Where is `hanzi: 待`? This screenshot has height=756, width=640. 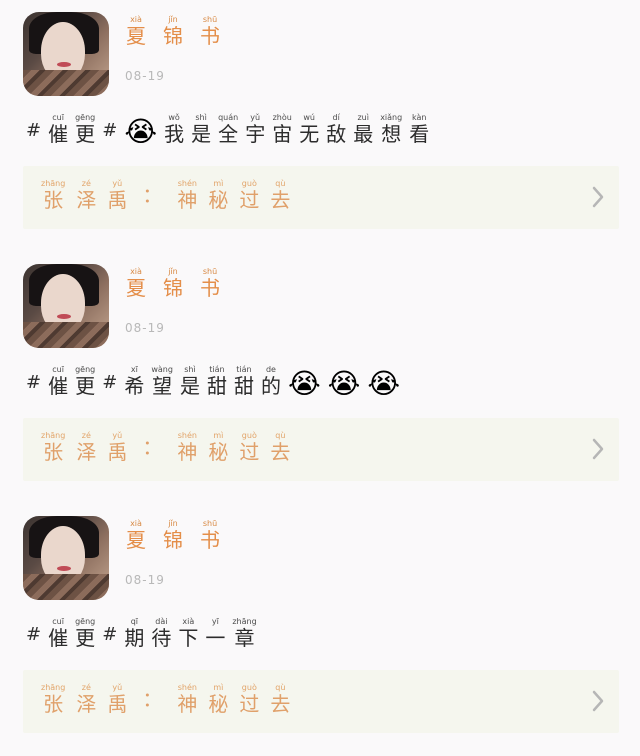
hanzi: 待 is located at coordinates (161, 638).